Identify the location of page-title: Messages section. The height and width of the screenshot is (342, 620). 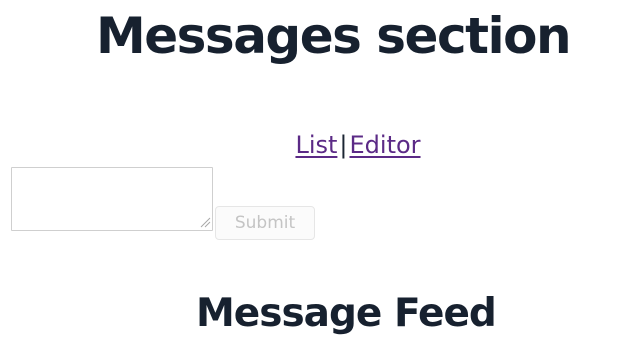
(334, 36).